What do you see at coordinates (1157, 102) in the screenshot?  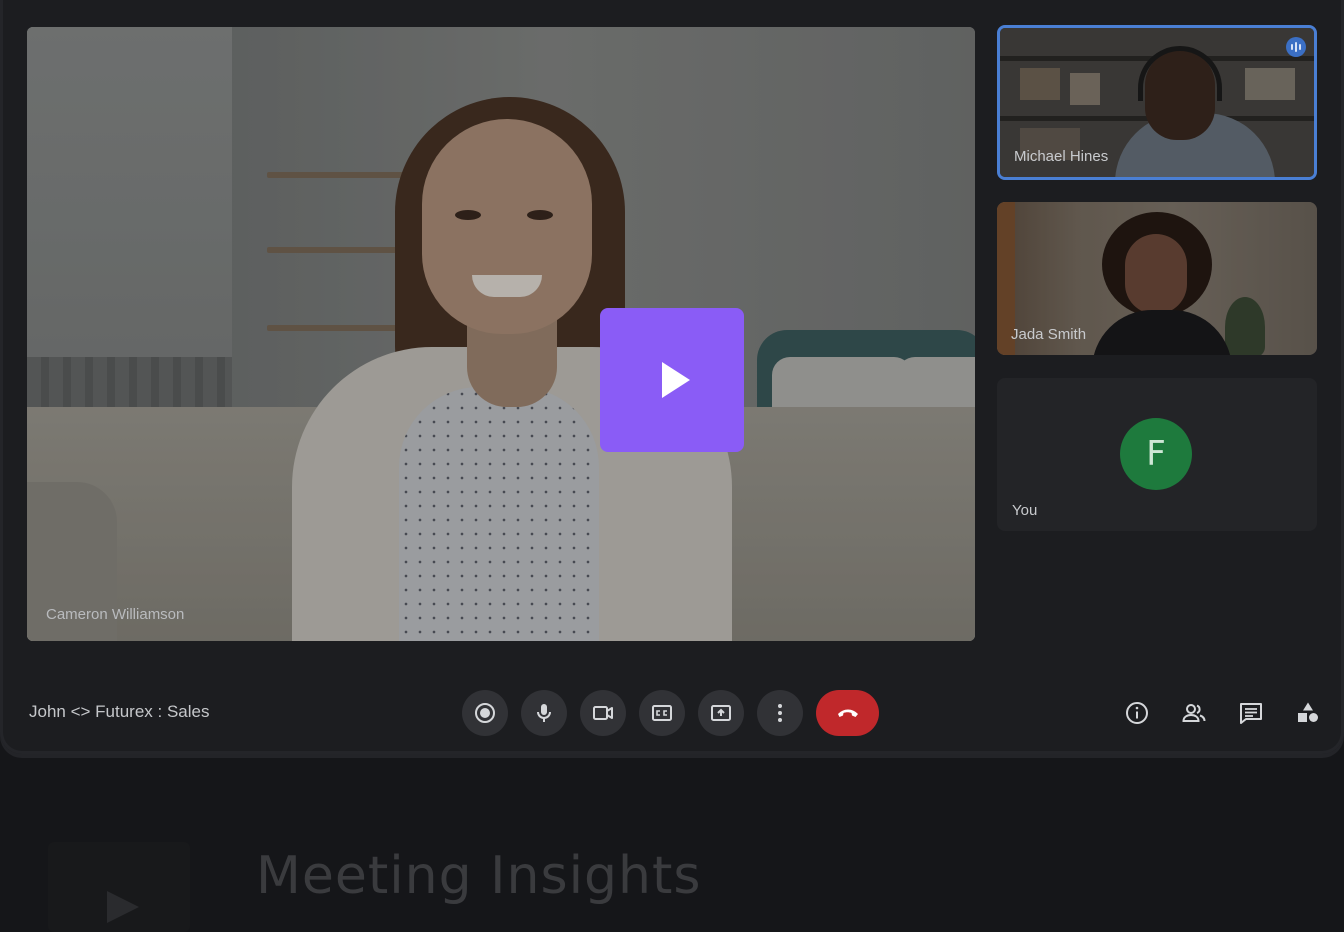 I see `participant-tile-michael: Michael Hines` at bounding box center [1157, 102].